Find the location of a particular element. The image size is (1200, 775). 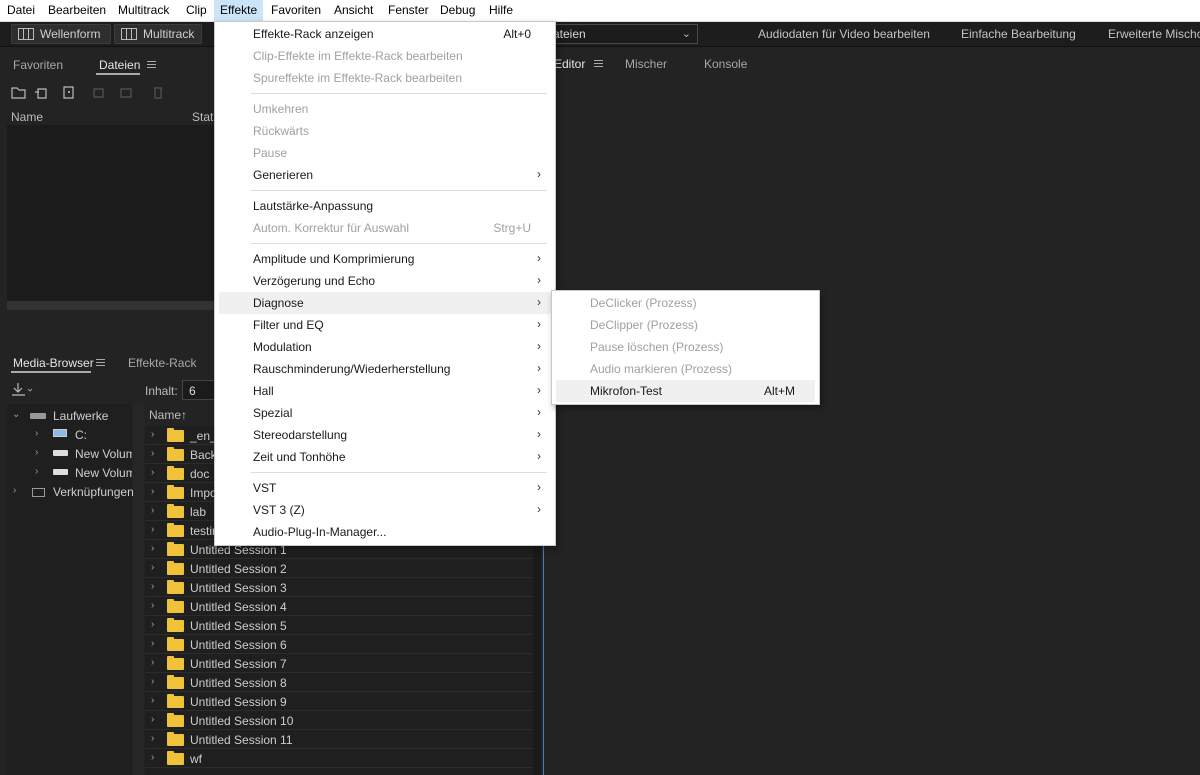

menu-item-stereo: Stereodarstellung › is located at coordinates (385, 435).